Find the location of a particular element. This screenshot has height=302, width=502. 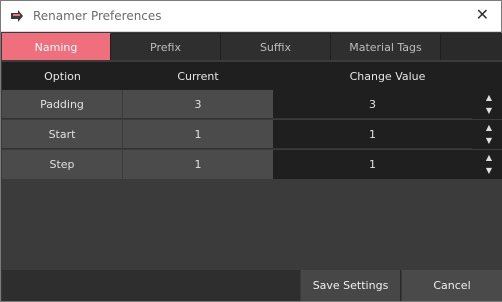

tab-material-tags: Material Tags is located at coordinates (386, 46).